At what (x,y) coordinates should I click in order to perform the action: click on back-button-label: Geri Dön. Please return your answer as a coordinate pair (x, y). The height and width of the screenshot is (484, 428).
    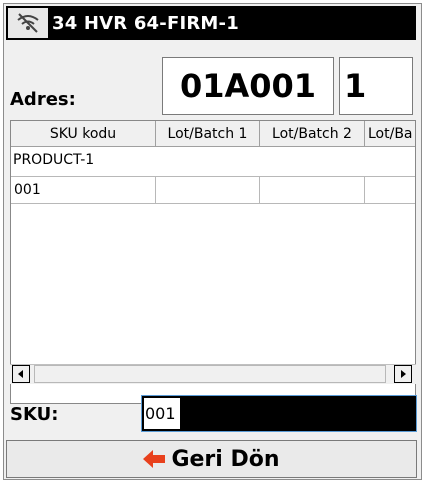
    Looking at the image, I should click on (225, 459).